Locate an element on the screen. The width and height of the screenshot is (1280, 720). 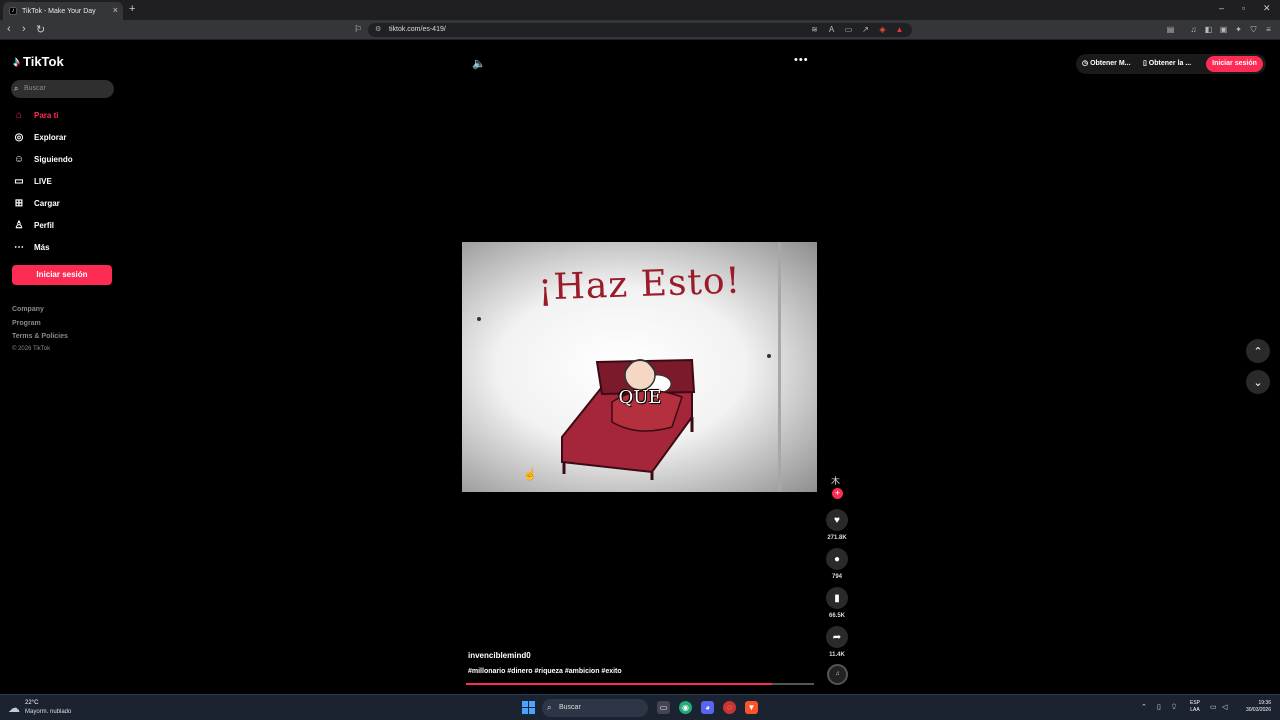
weather-description: Mayorm. nublado is located at coordinates (48, 712).